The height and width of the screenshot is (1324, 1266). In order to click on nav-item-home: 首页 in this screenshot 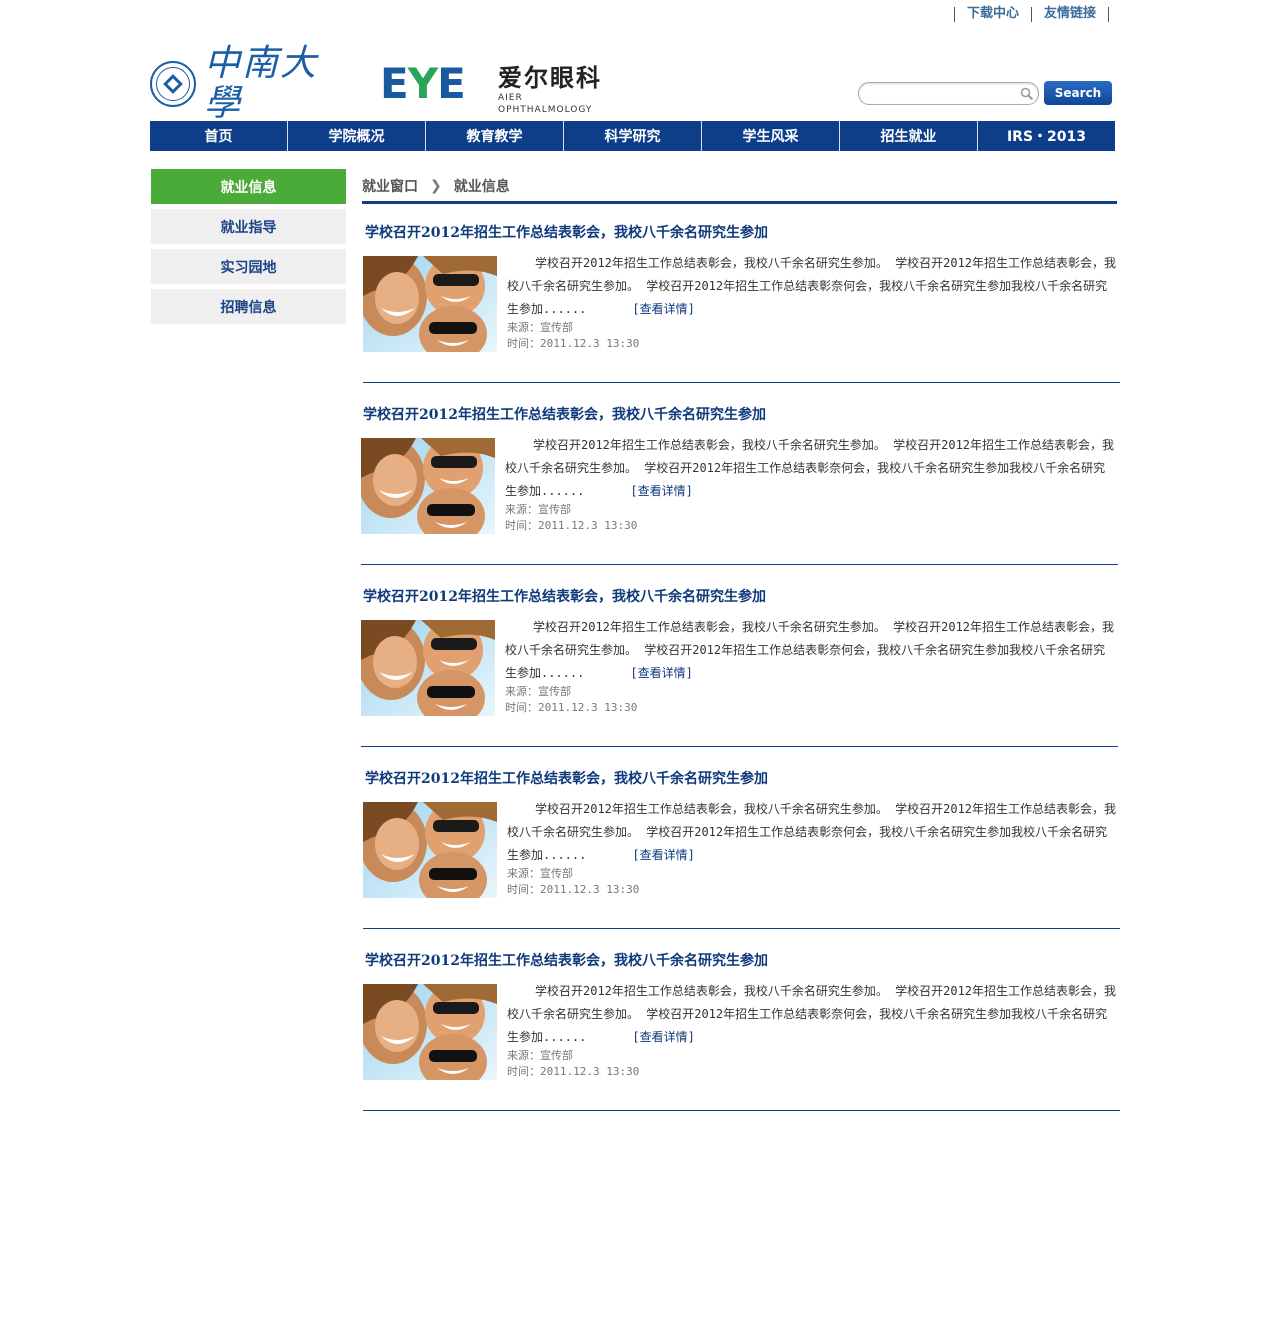, I will do `click(219, 136)`.